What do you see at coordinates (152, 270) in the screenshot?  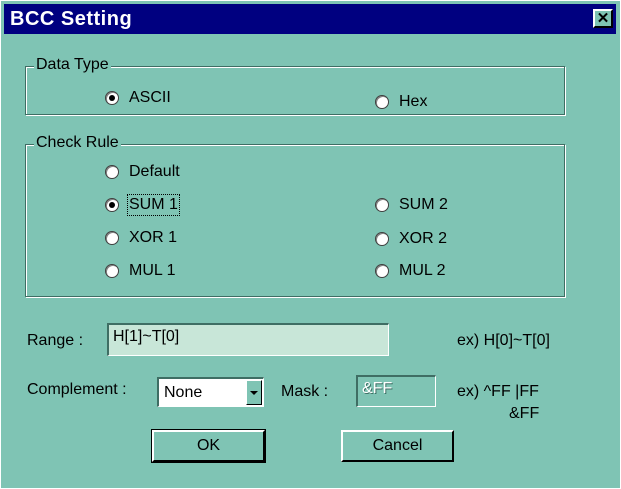 I see `radio-mul1-label: MUL 1` at bounding box center [152, 270].